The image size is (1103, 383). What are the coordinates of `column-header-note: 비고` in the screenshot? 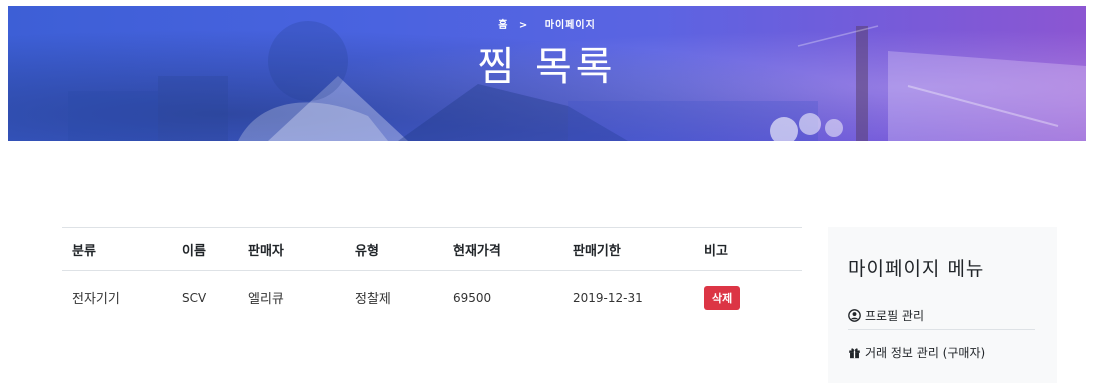 It's located at (748, 249).